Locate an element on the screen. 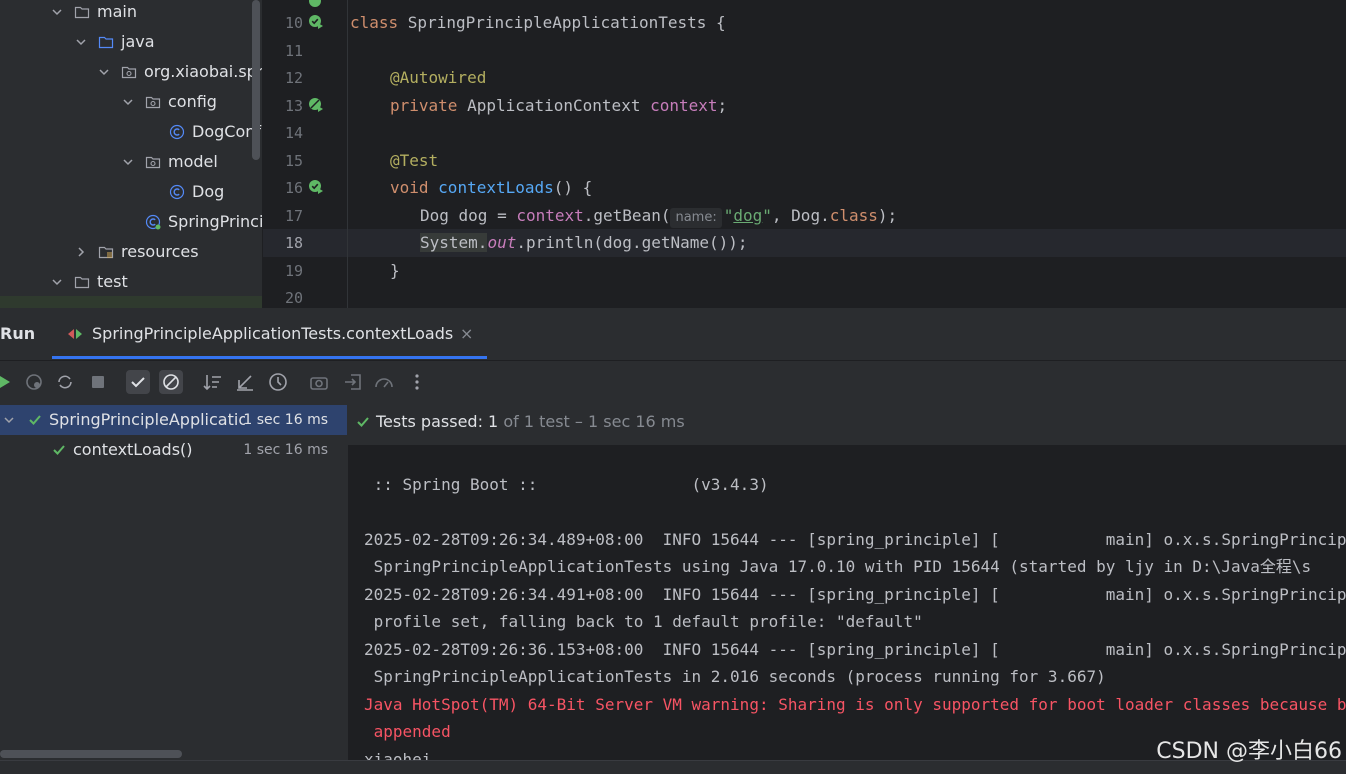  test-passed-gutter-icon is located at coordinates (316, 5).